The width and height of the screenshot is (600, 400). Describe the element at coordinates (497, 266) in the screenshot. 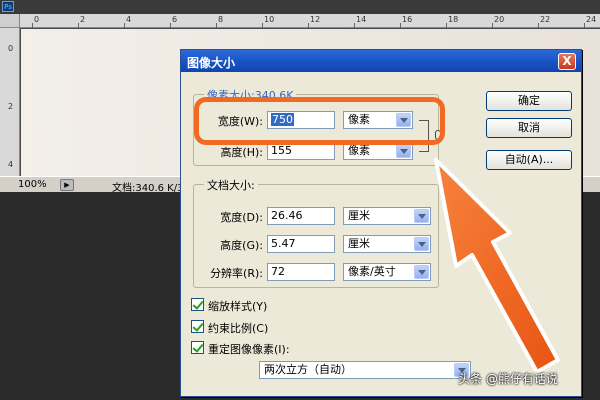

I see `annotation-arrow-icon` at that location.